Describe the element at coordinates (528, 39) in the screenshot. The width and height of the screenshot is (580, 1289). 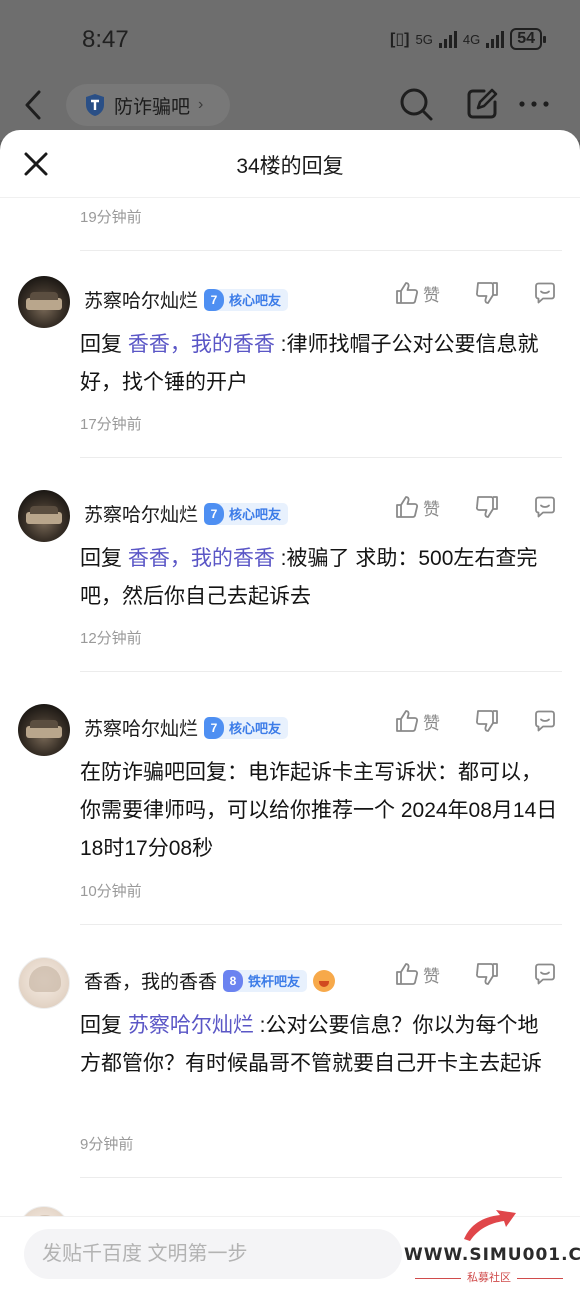
I see `battery-icon: 54` at that location.